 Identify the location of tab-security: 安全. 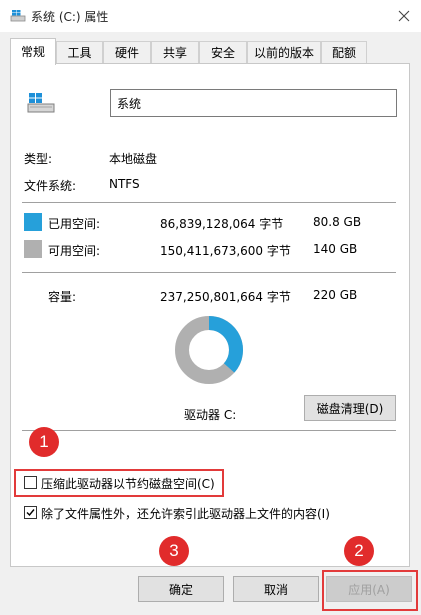
(223, 52).